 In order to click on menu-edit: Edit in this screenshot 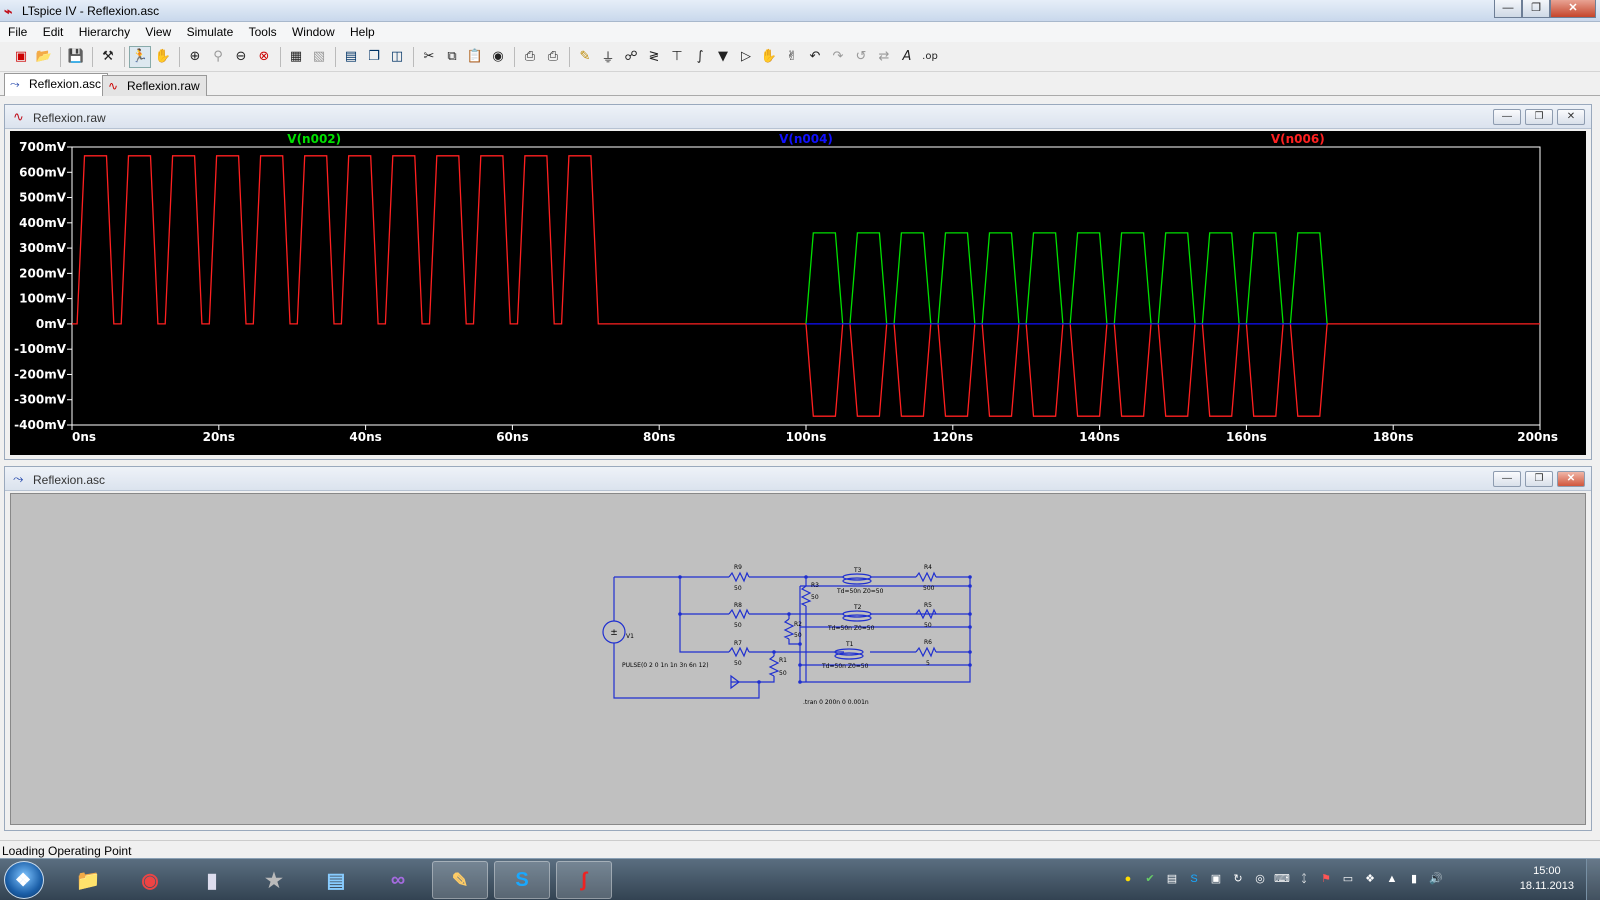, I will do `click(53, 30)`.